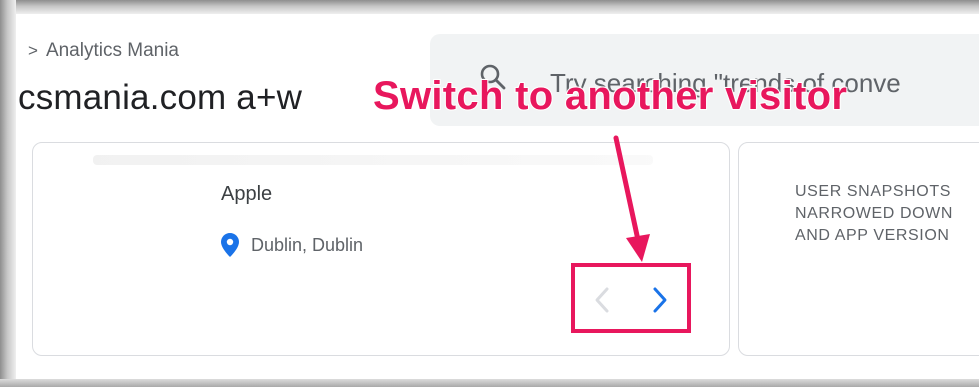  Describe the element at coordinates (373, 160) in the screenshot. I see `faded-header` at that location.